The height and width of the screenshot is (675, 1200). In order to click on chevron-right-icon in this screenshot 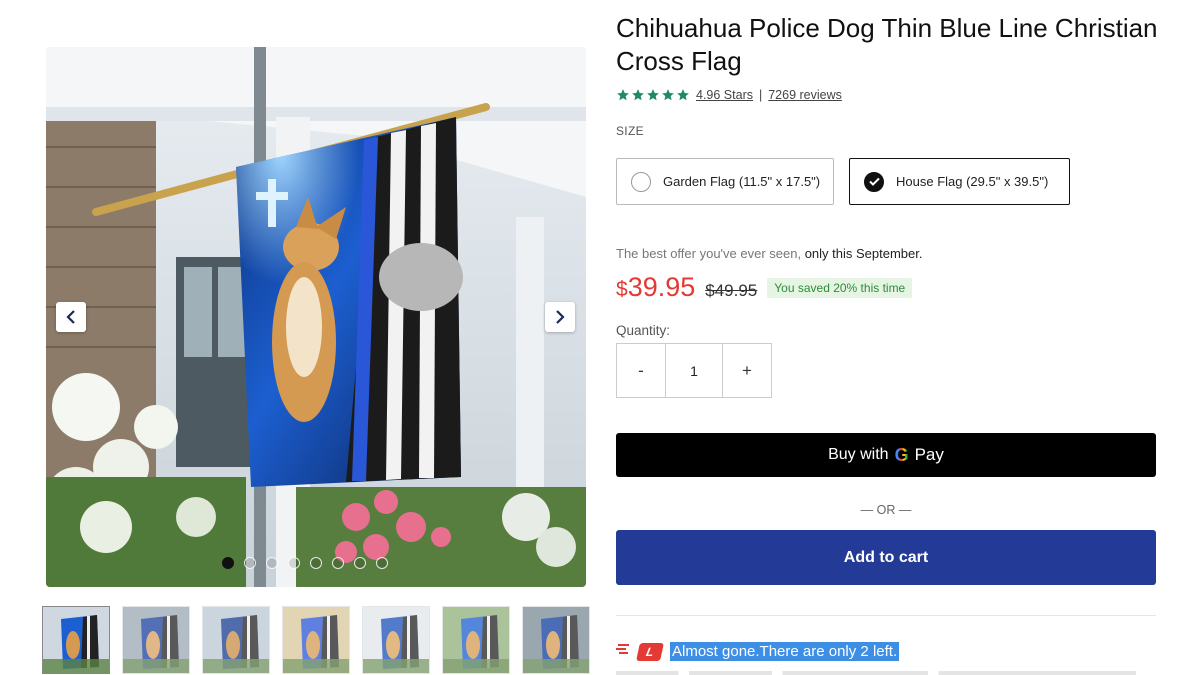, I will do `click(560, 317)`.